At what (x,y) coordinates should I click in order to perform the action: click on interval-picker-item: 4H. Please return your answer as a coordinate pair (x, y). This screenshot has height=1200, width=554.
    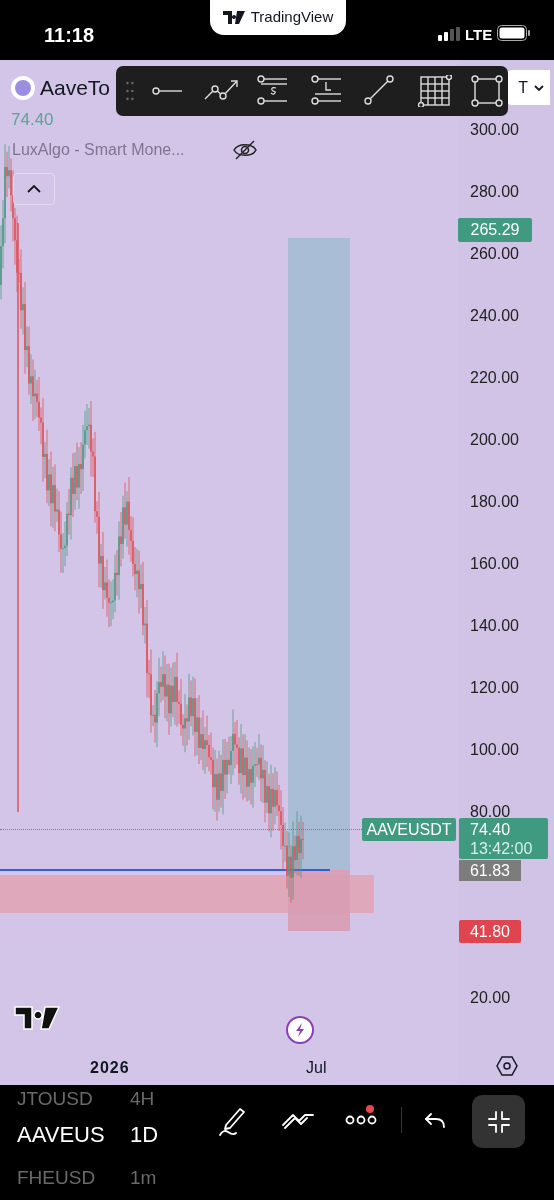
    Looking at the image, I should click on (142, 1099).